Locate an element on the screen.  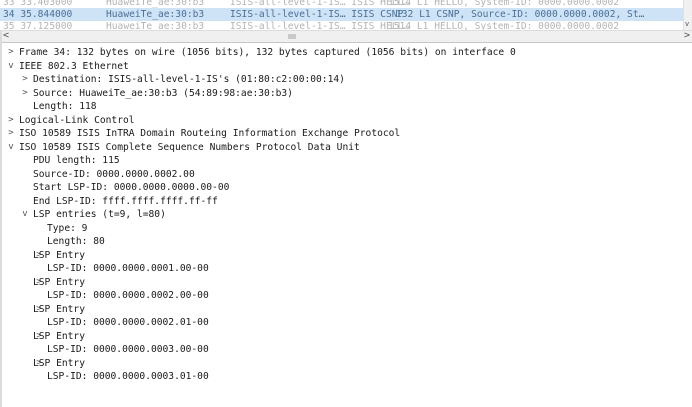
detail-tree-label: End LSP-ID: ffff.ffff.ffff.ff-ff is located at coordinates (125, 201).